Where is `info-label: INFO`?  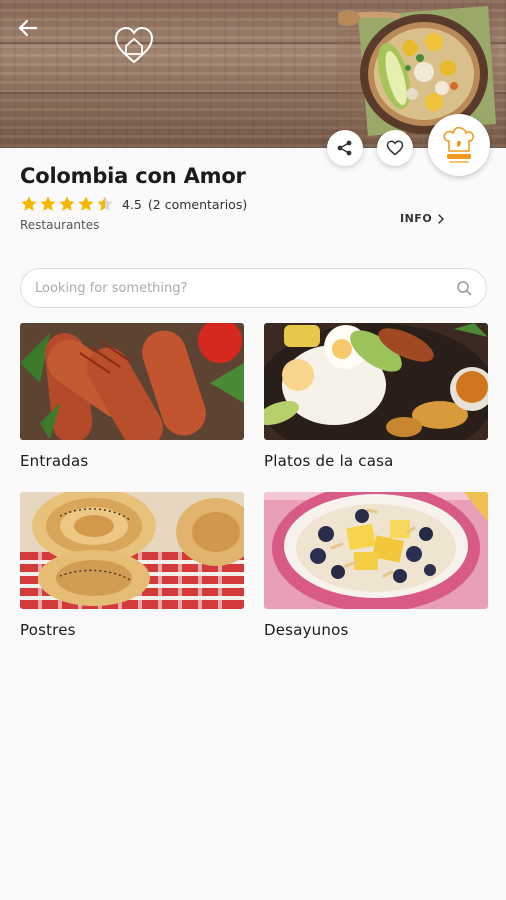
info-label: INFO is located at coordinates (416, 218).